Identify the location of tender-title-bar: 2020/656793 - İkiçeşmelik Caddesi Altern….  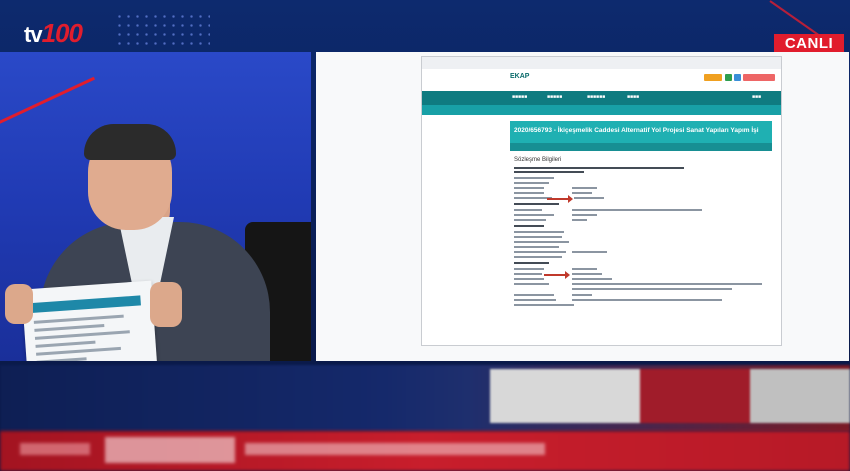
(641, 136).